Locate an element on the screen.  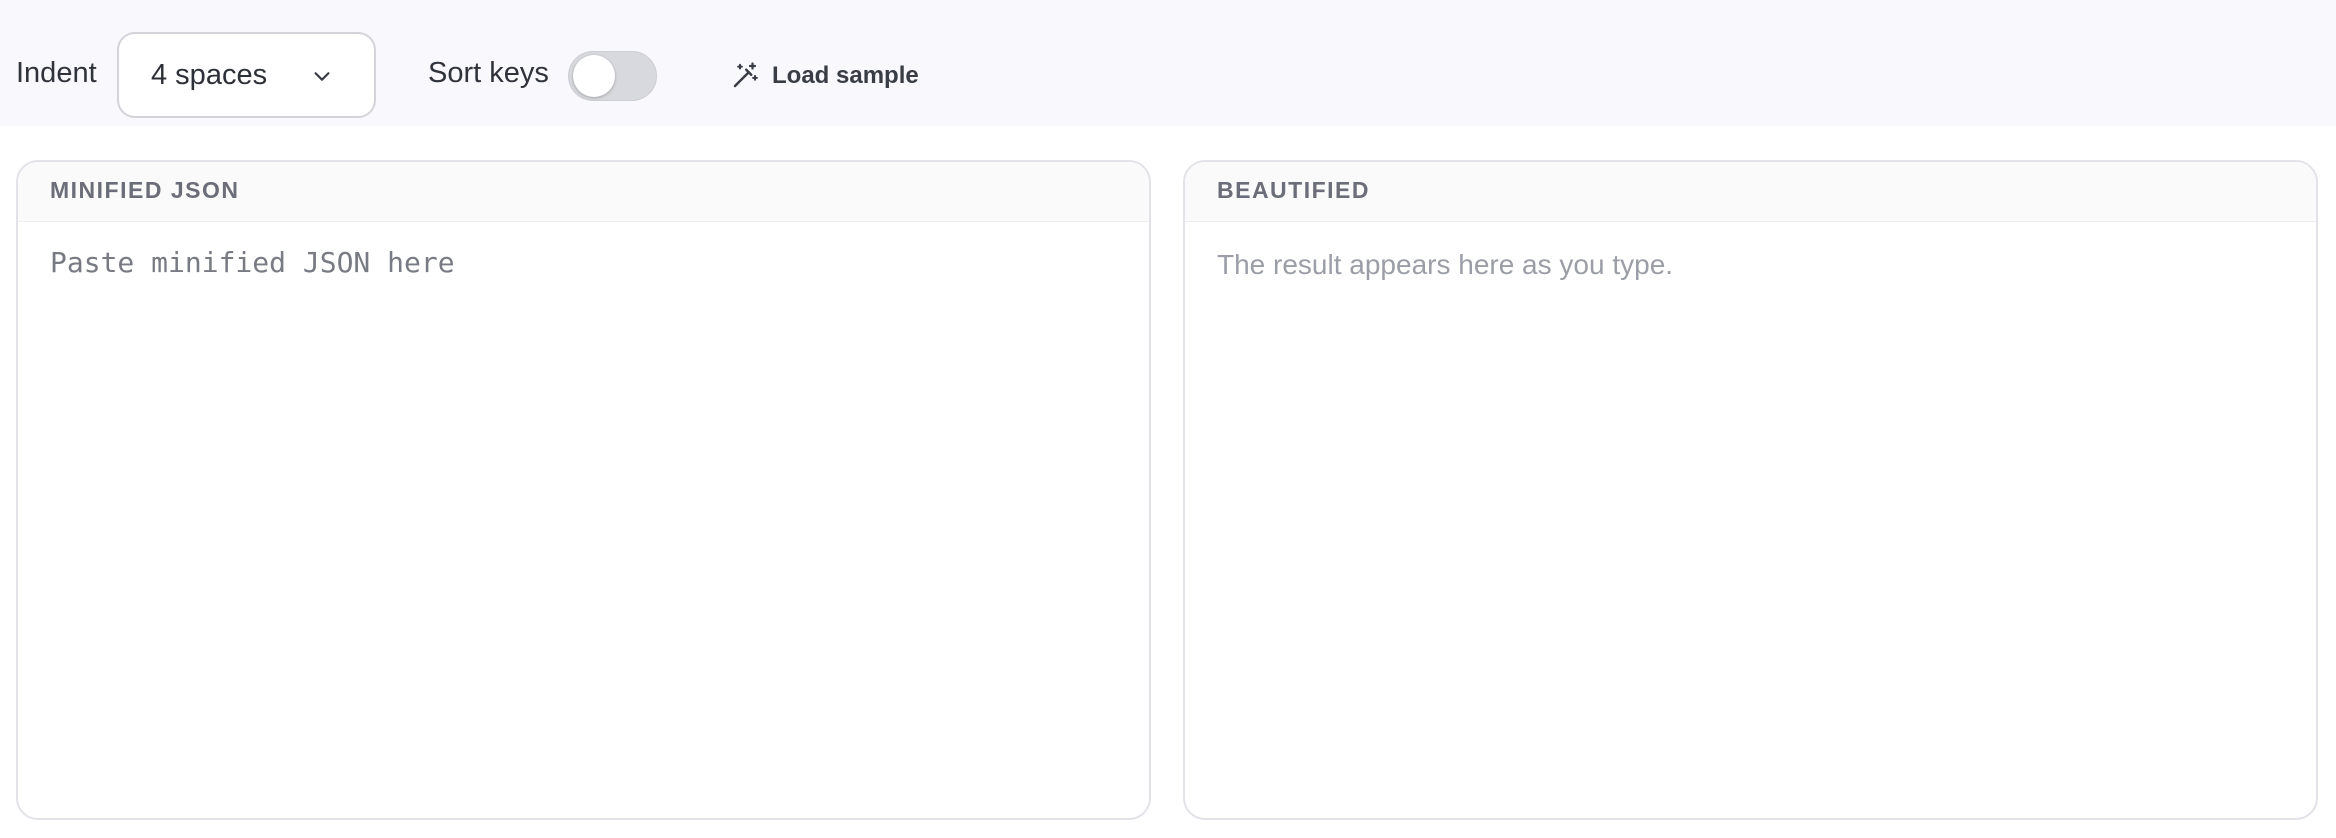
indent-select-value: 4 spaces is located at coordinates (209, 75).